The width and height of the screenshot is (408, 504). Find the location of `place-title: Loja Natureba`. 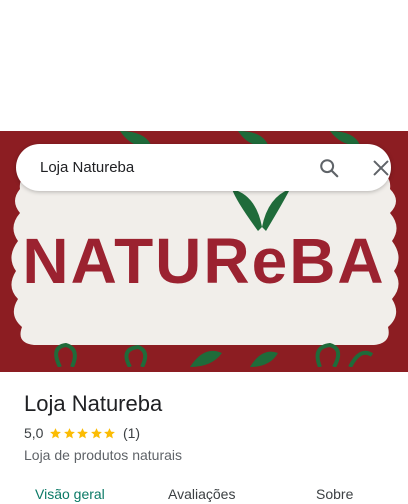

place-title: Loja Natureba is located at coordinates (93, 403).